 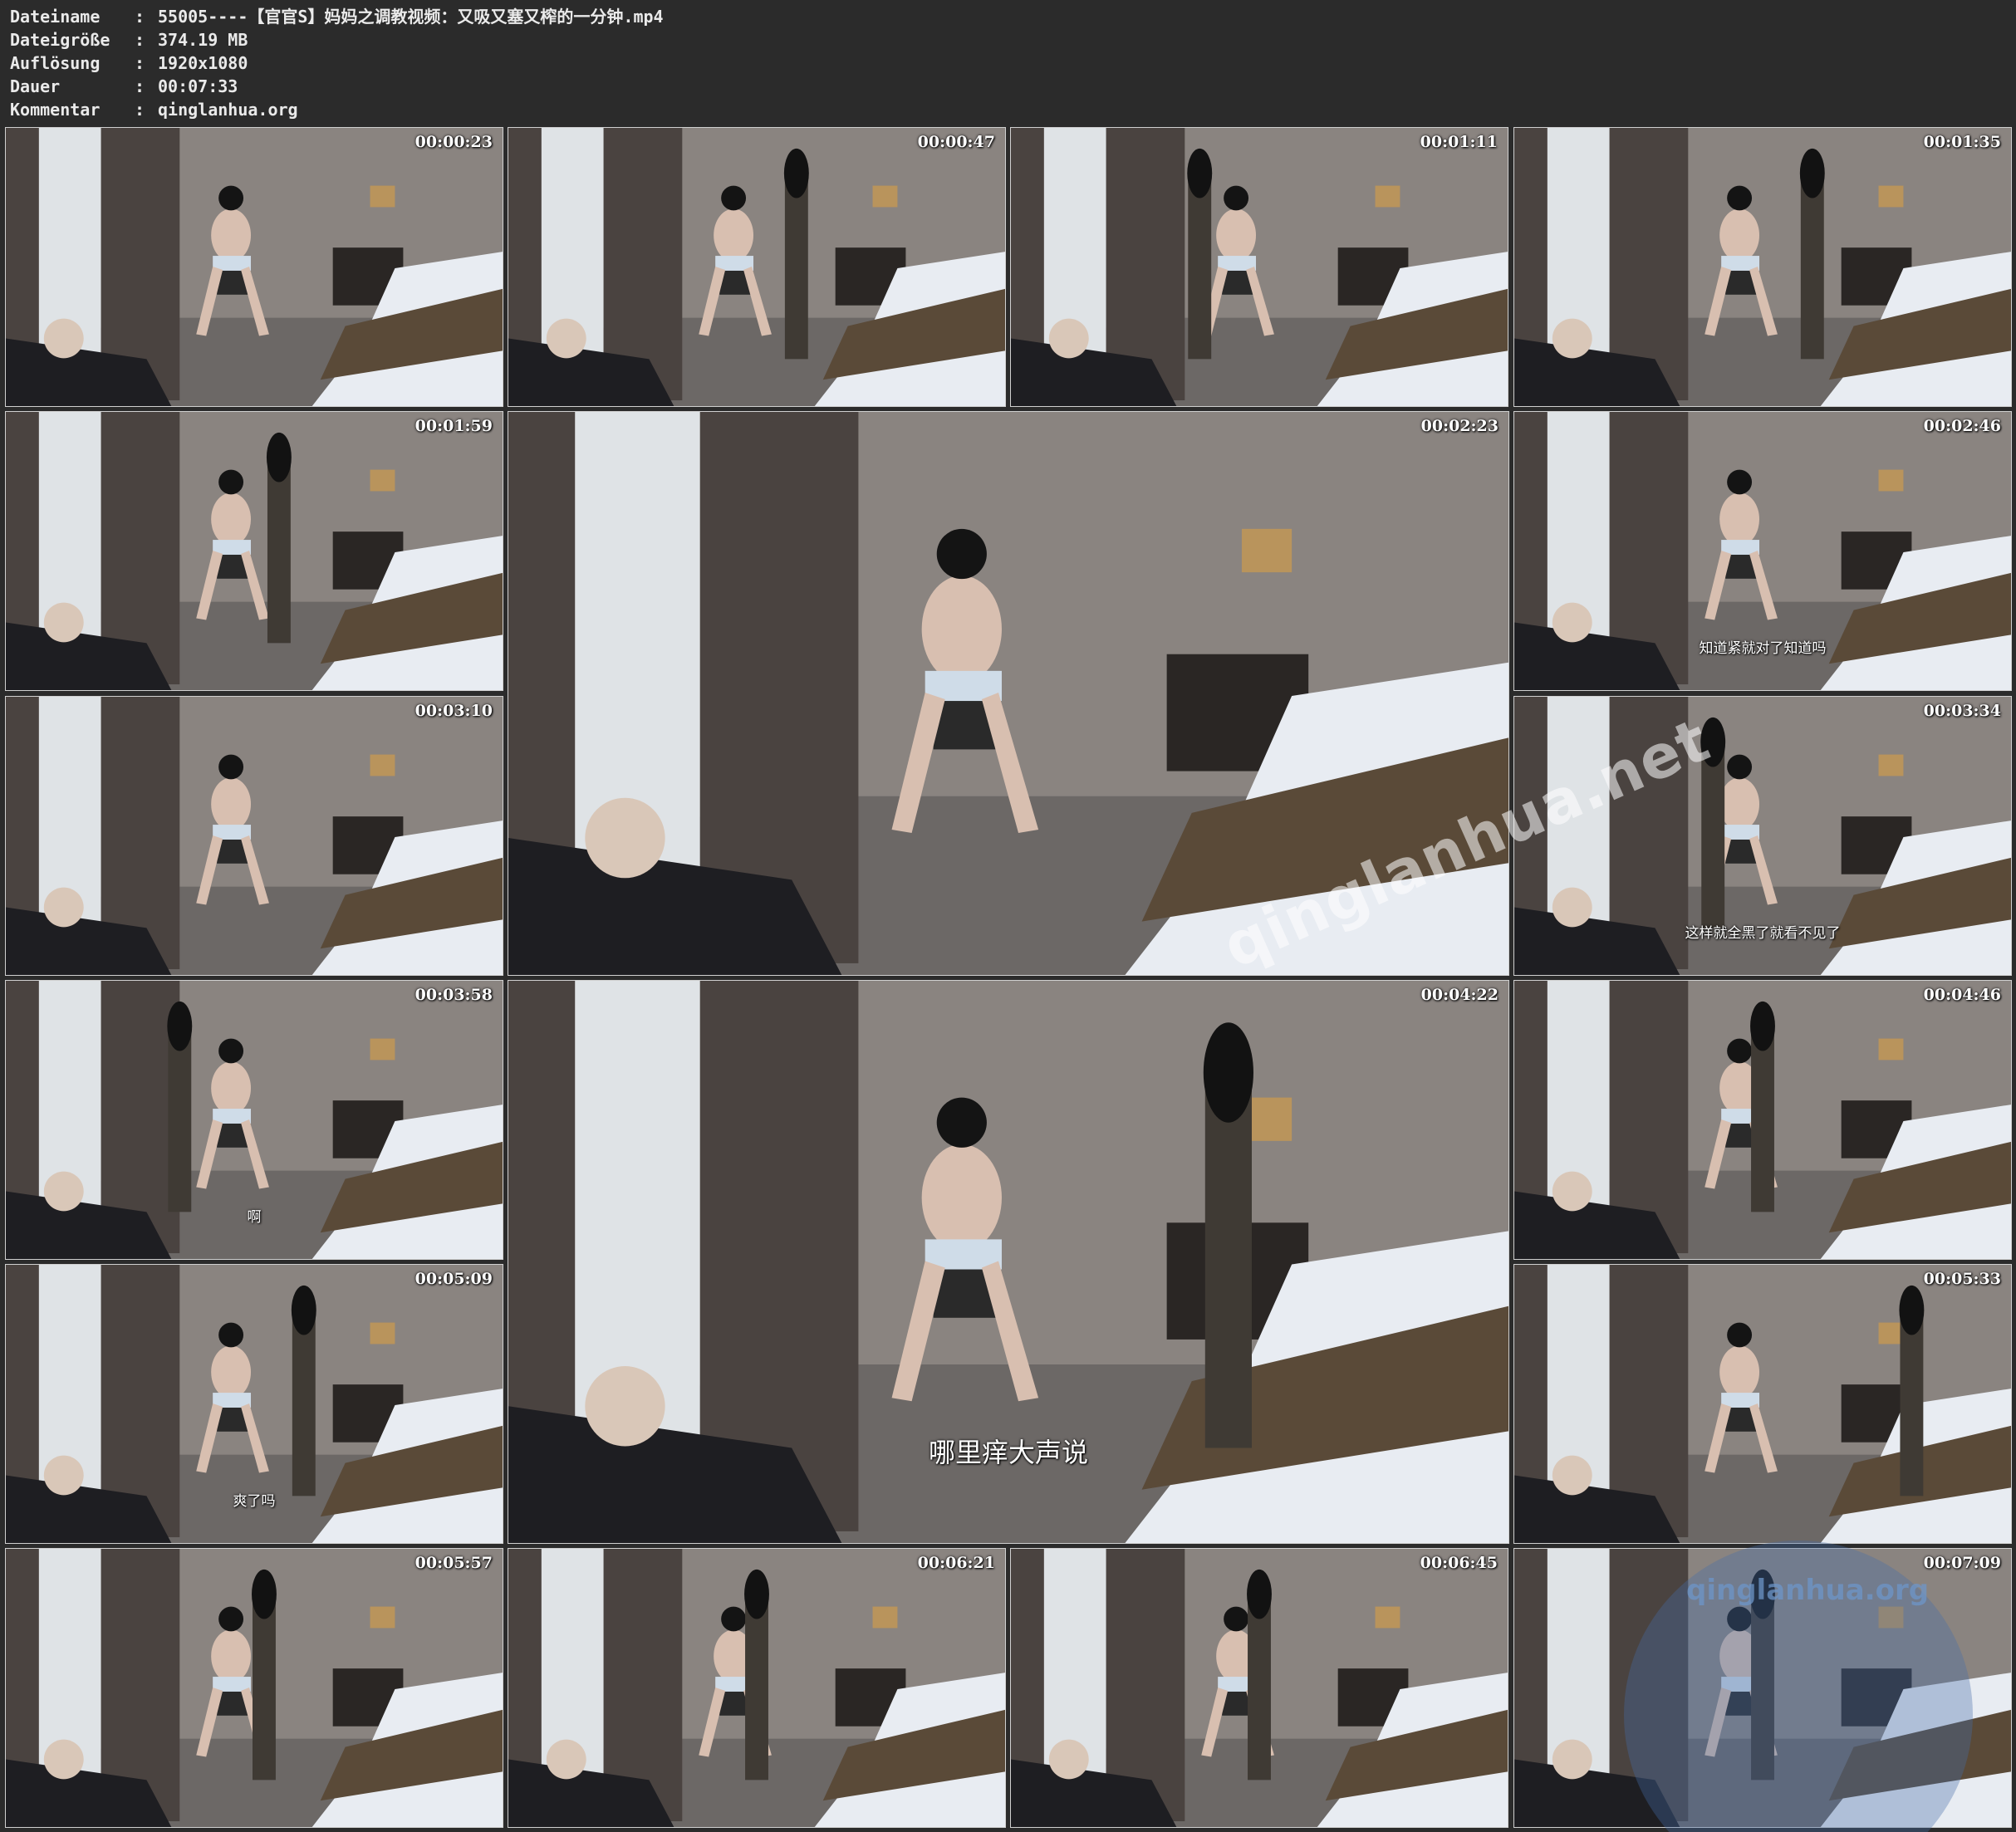 What do you see at coordinates (453, 711) in the screenshot?
I see `frame-timestamp: 00:03:10` at bounding box center [453, 711].